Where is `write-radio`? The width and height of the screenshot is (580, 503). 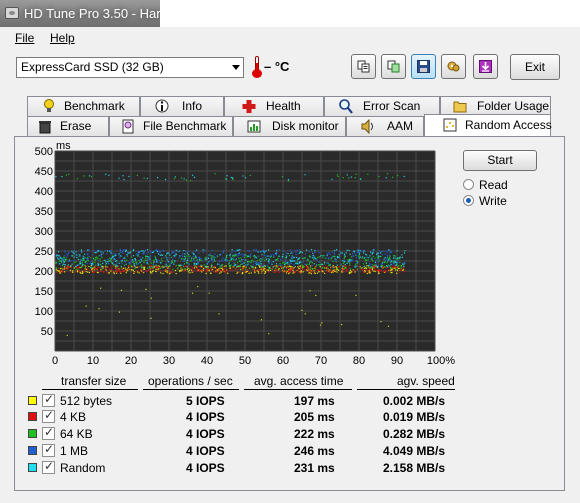 write-radio is located at coordinates (468, 200).